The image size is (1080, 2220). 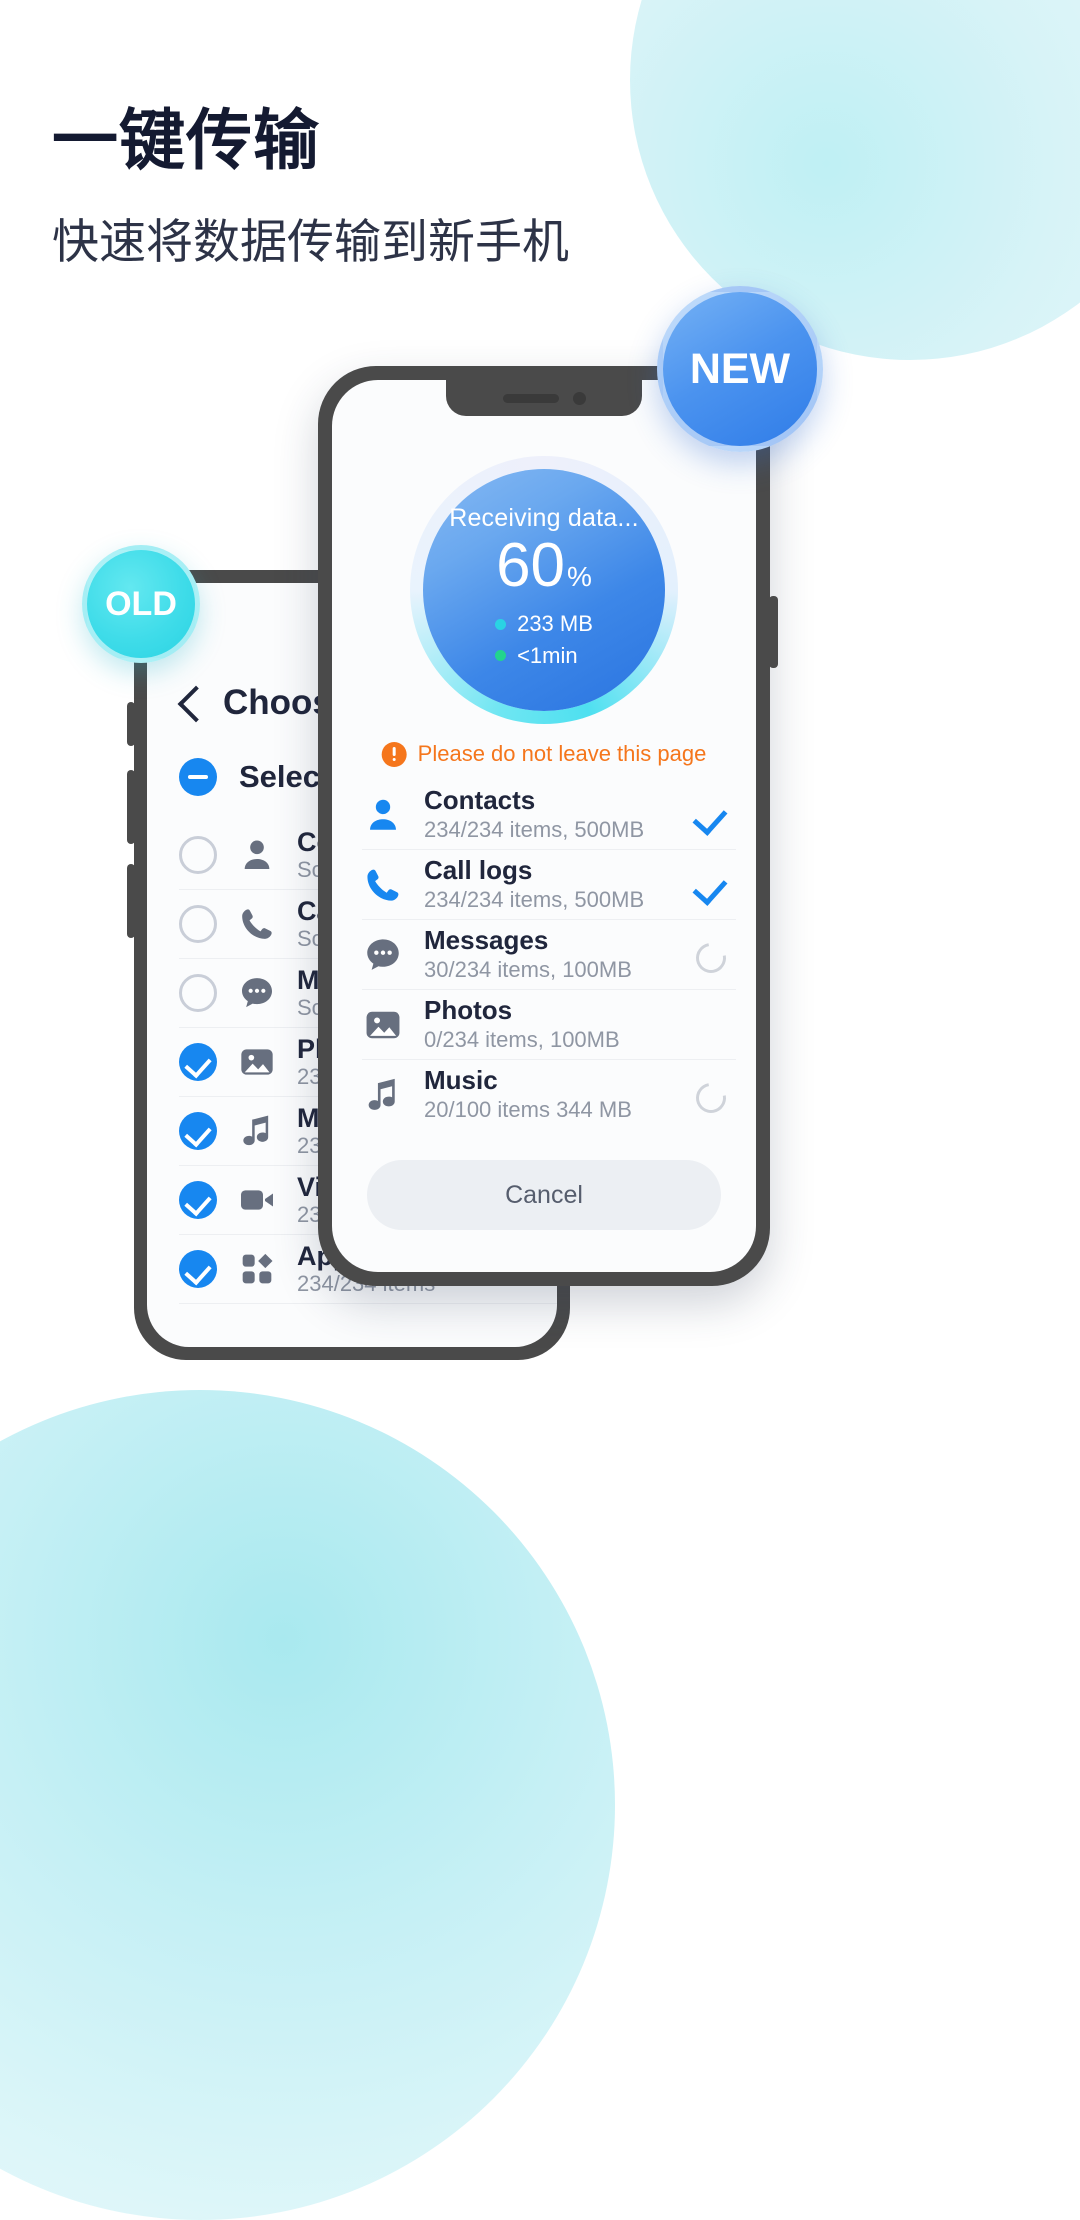 What do you see at coordinates (190, 703) in the screenshot?
I see `chevron-left-icon` at bounding box center [190, 703].